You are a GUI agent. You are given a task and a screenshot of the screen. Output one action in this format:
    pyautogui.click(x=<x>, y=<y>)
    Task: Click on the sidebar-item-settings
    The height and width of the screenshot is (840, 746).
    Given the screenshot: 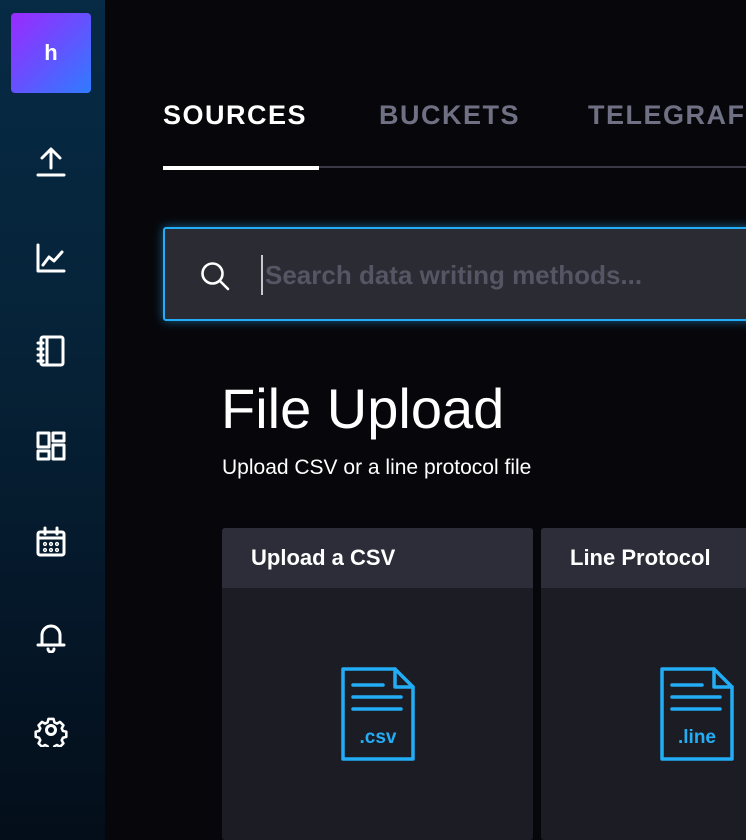 What is the action you would take?
    pyautogui.click(x=51, y=730)
    